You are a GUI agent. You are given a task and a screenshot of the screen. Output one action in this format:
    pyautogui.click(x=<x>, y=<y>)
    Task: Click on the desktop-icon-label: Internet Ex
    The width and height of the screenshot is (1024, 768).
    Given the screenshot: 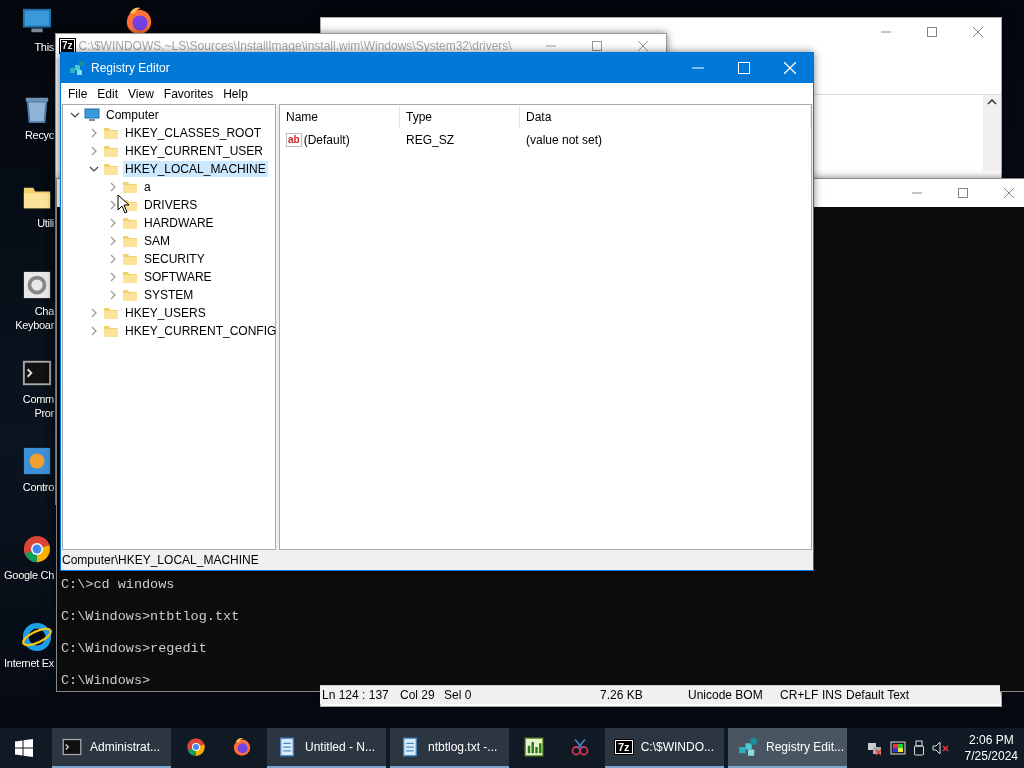 What is the action you would take?
    pyautogui.click(x=29, y=663)
    